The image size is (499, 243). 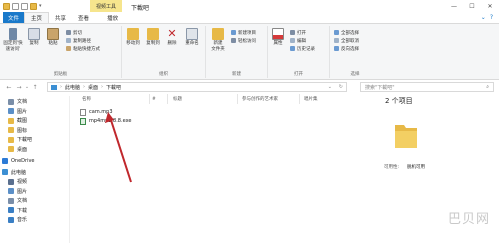 I want to click on availability-label: 可用性:, so click(x=392, y=167).